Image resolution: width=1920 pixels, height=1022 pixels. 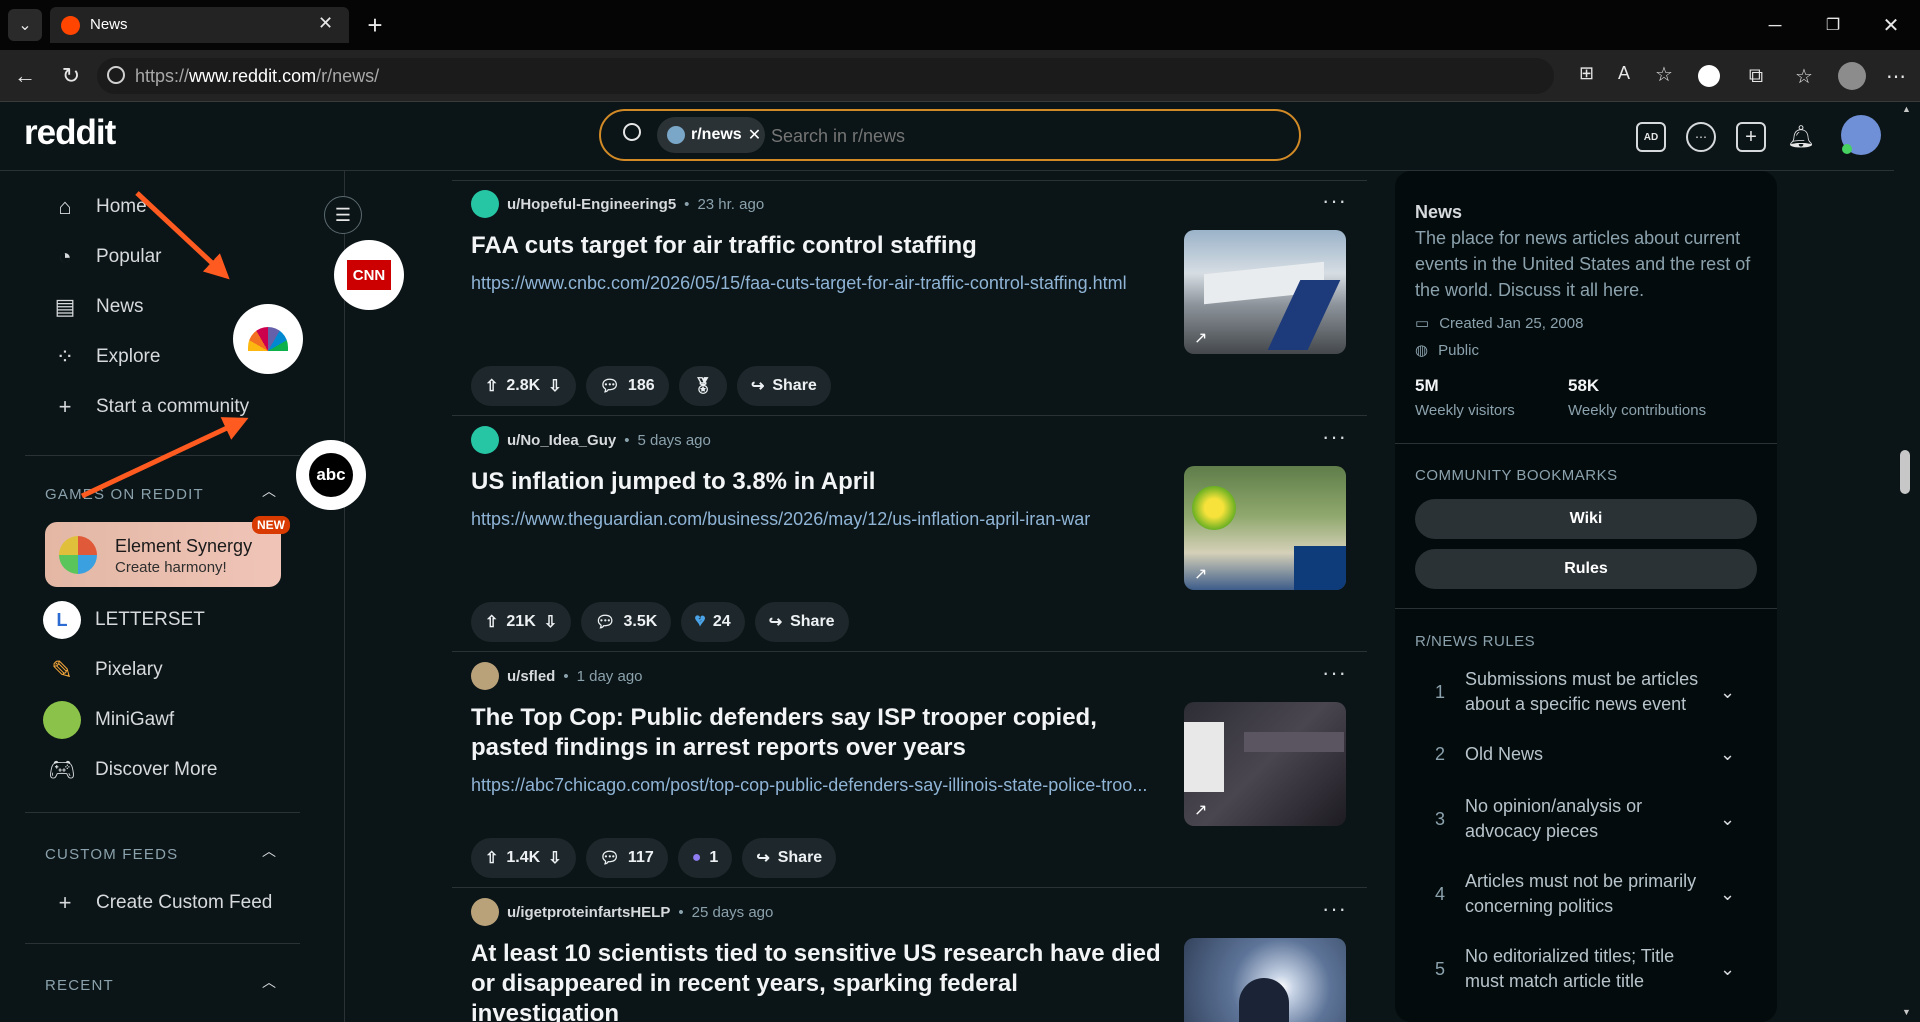 I want to click on award-button: ● 1, so click(x=705, y=858).